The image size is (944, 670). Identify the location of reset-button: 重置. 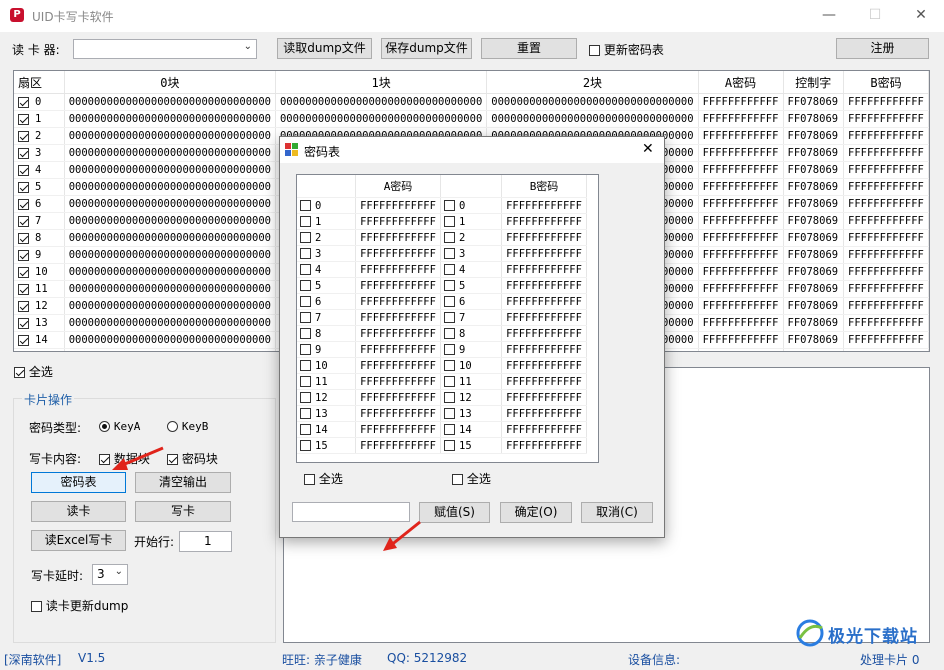
(529, 48).